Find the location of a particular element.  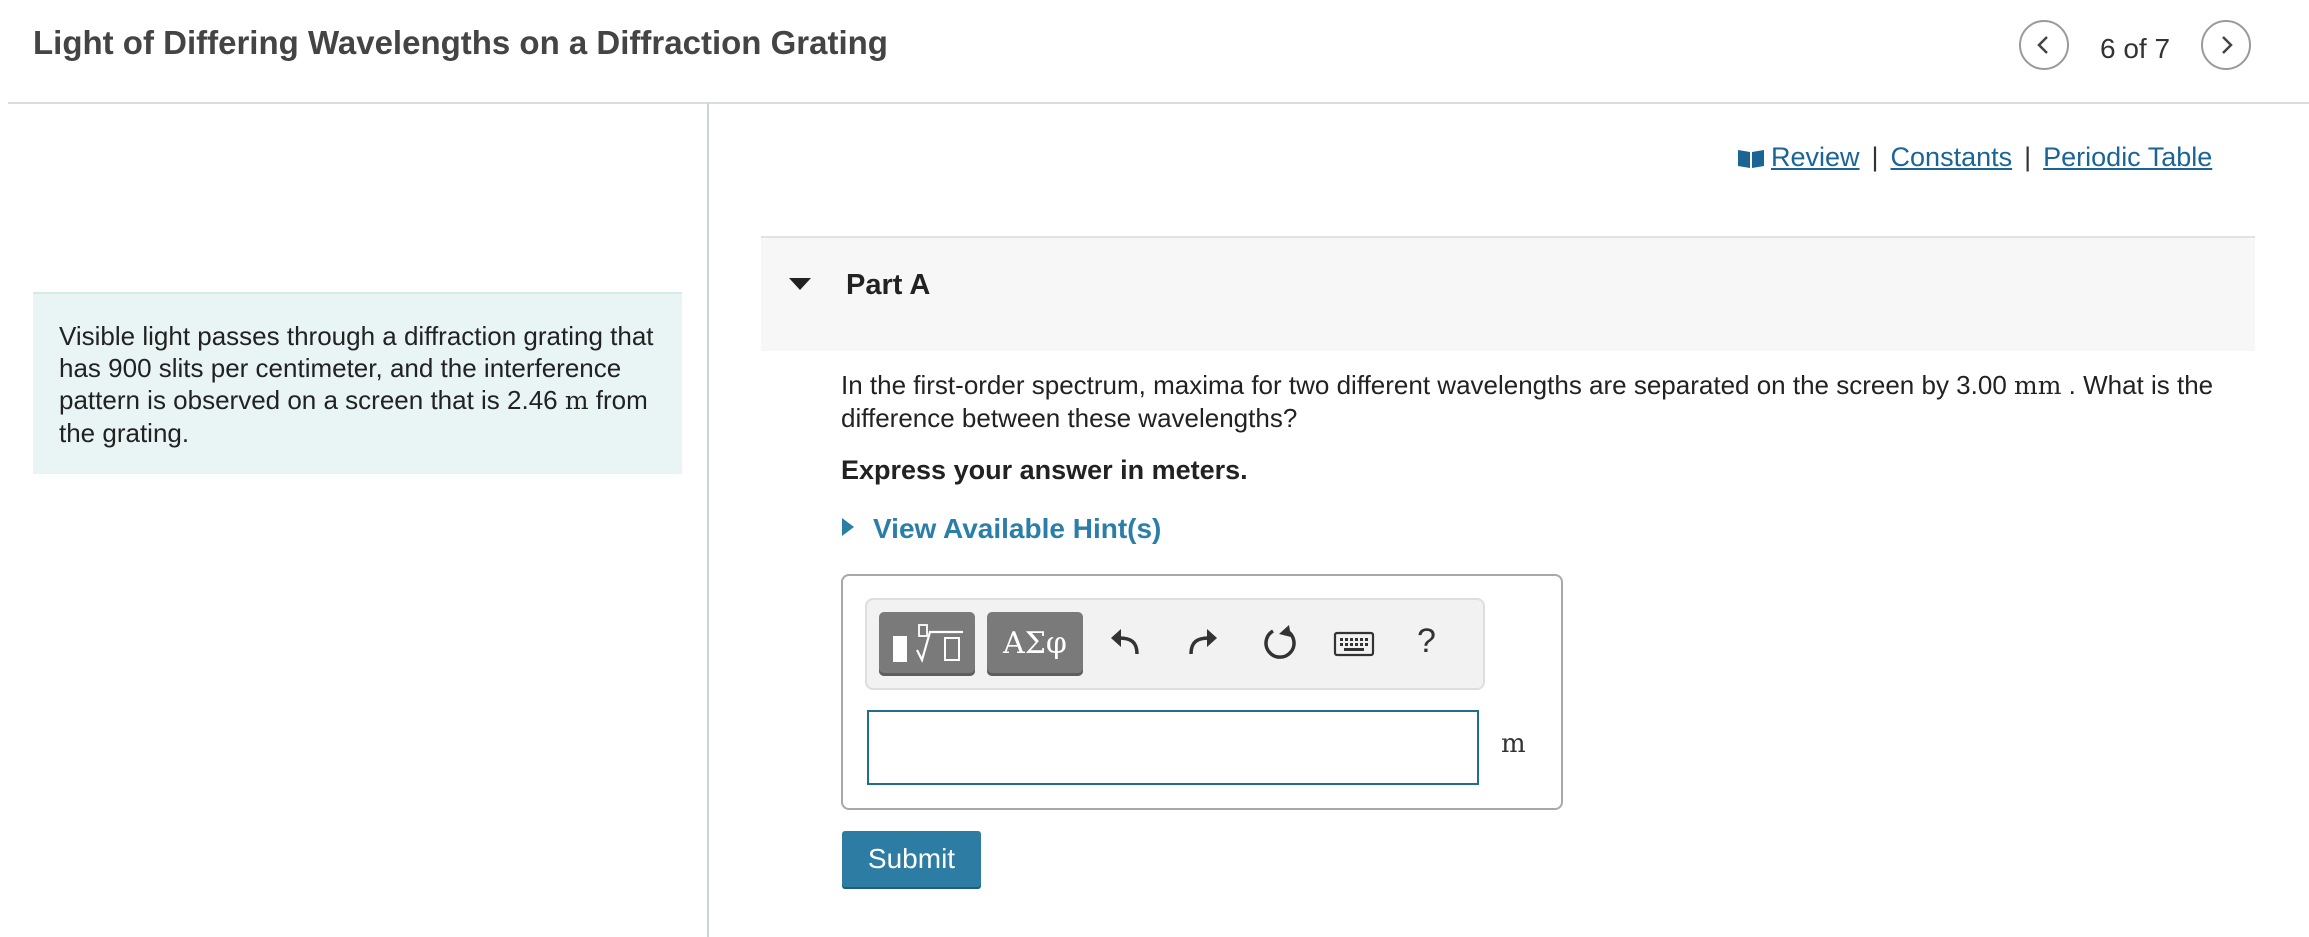

constants-link: Constants is located at coordinates (1952, 157).